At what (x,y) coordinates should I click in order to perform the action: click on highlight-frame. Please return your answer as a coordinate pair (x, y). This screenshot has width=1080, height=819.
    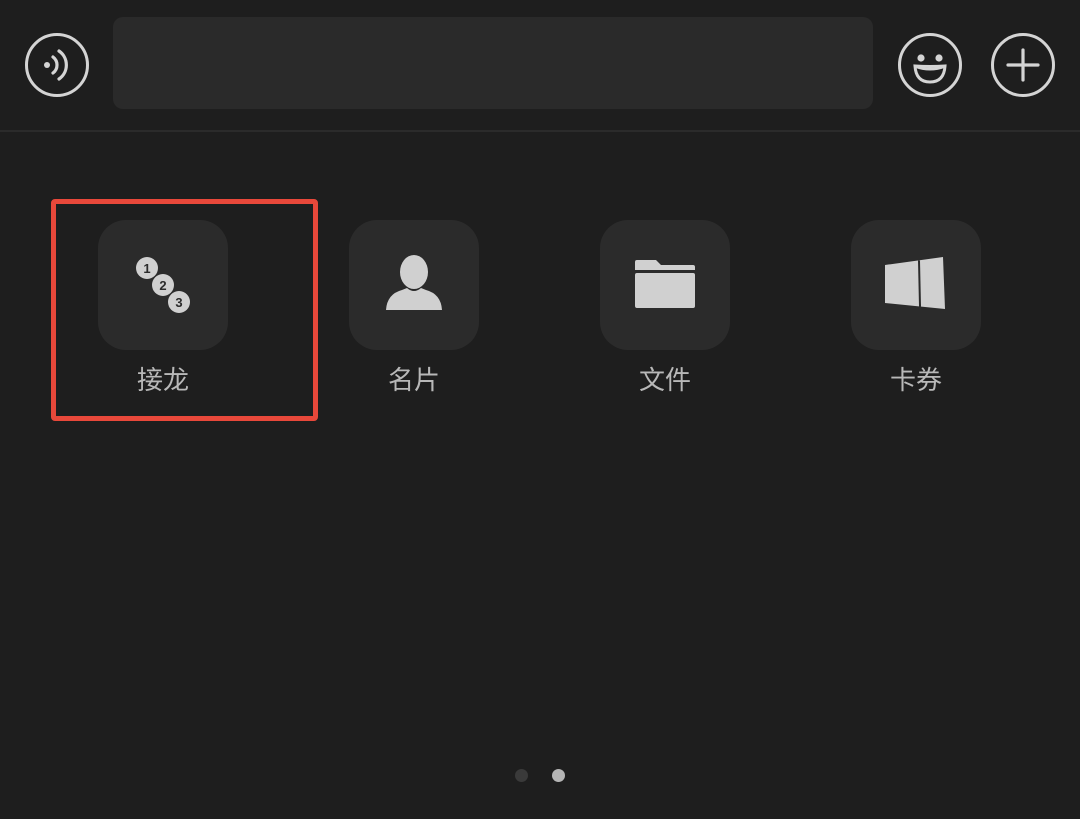
    Looking at the image, I should click on (184, 310).